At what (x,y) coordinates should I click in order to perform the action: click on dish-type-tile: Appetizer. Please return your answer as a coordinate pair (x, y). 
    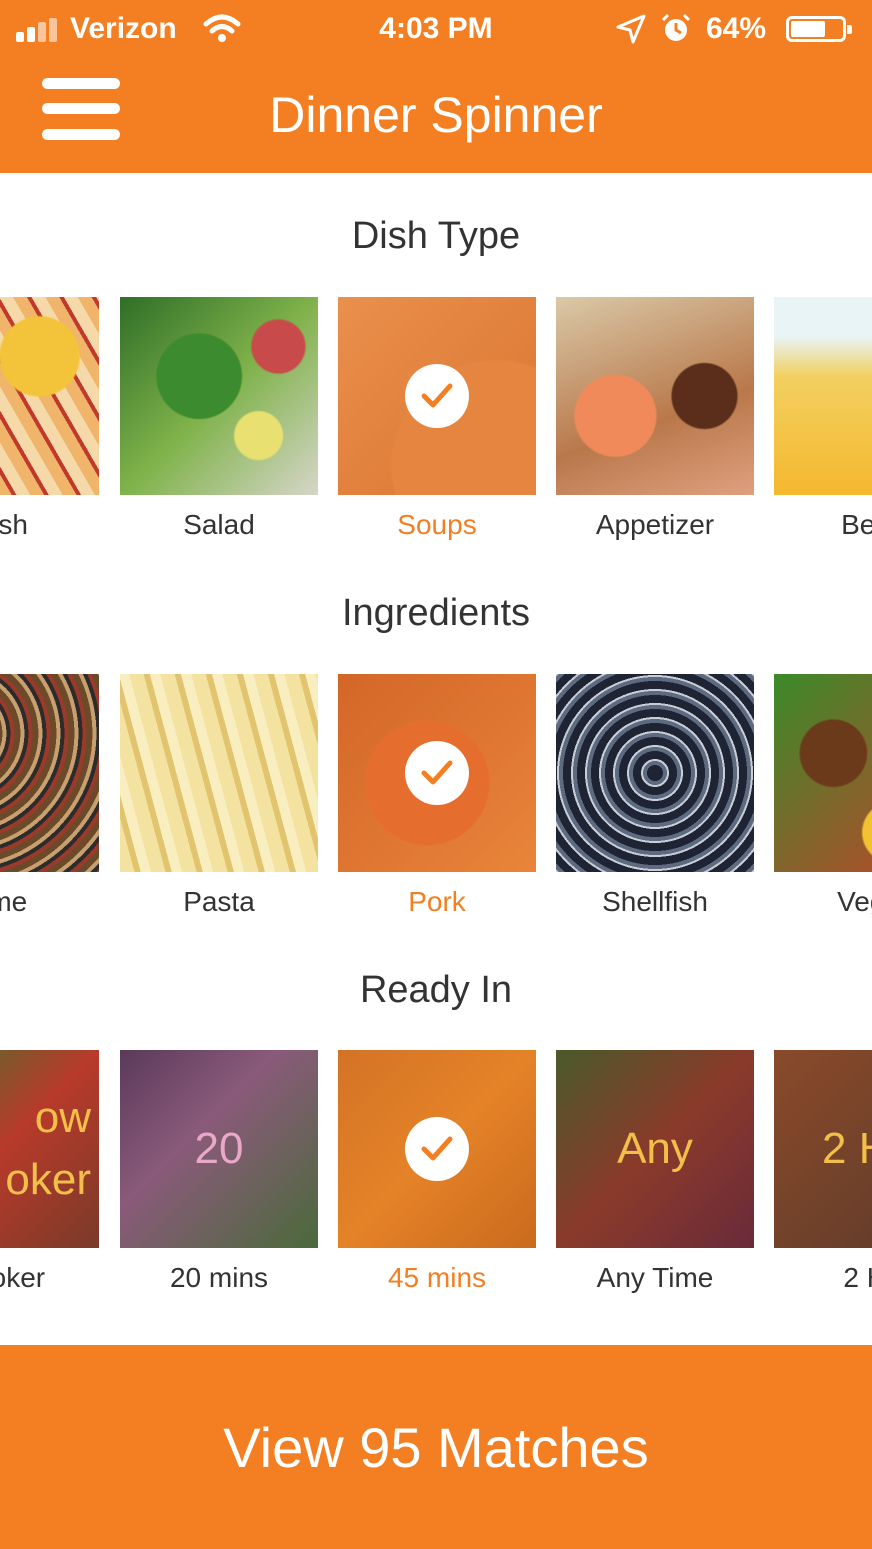
    Looking at the image, I should click on (655, 419).